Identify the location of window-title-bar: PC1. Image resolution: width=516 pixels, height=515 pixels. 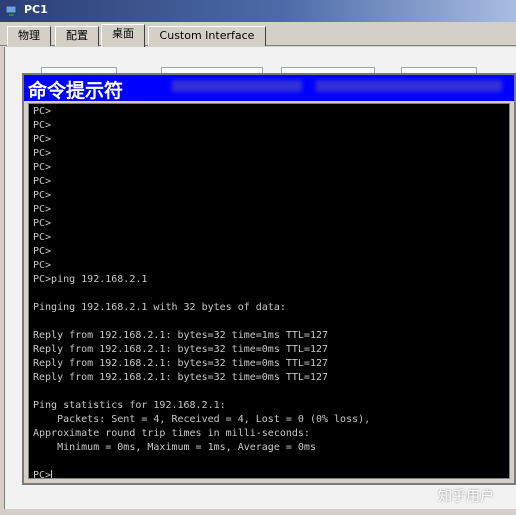
(258, 11).